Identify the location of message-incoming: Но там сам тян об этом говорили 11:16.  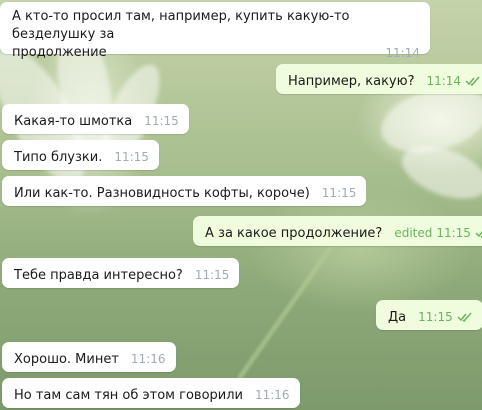
(151, 393).